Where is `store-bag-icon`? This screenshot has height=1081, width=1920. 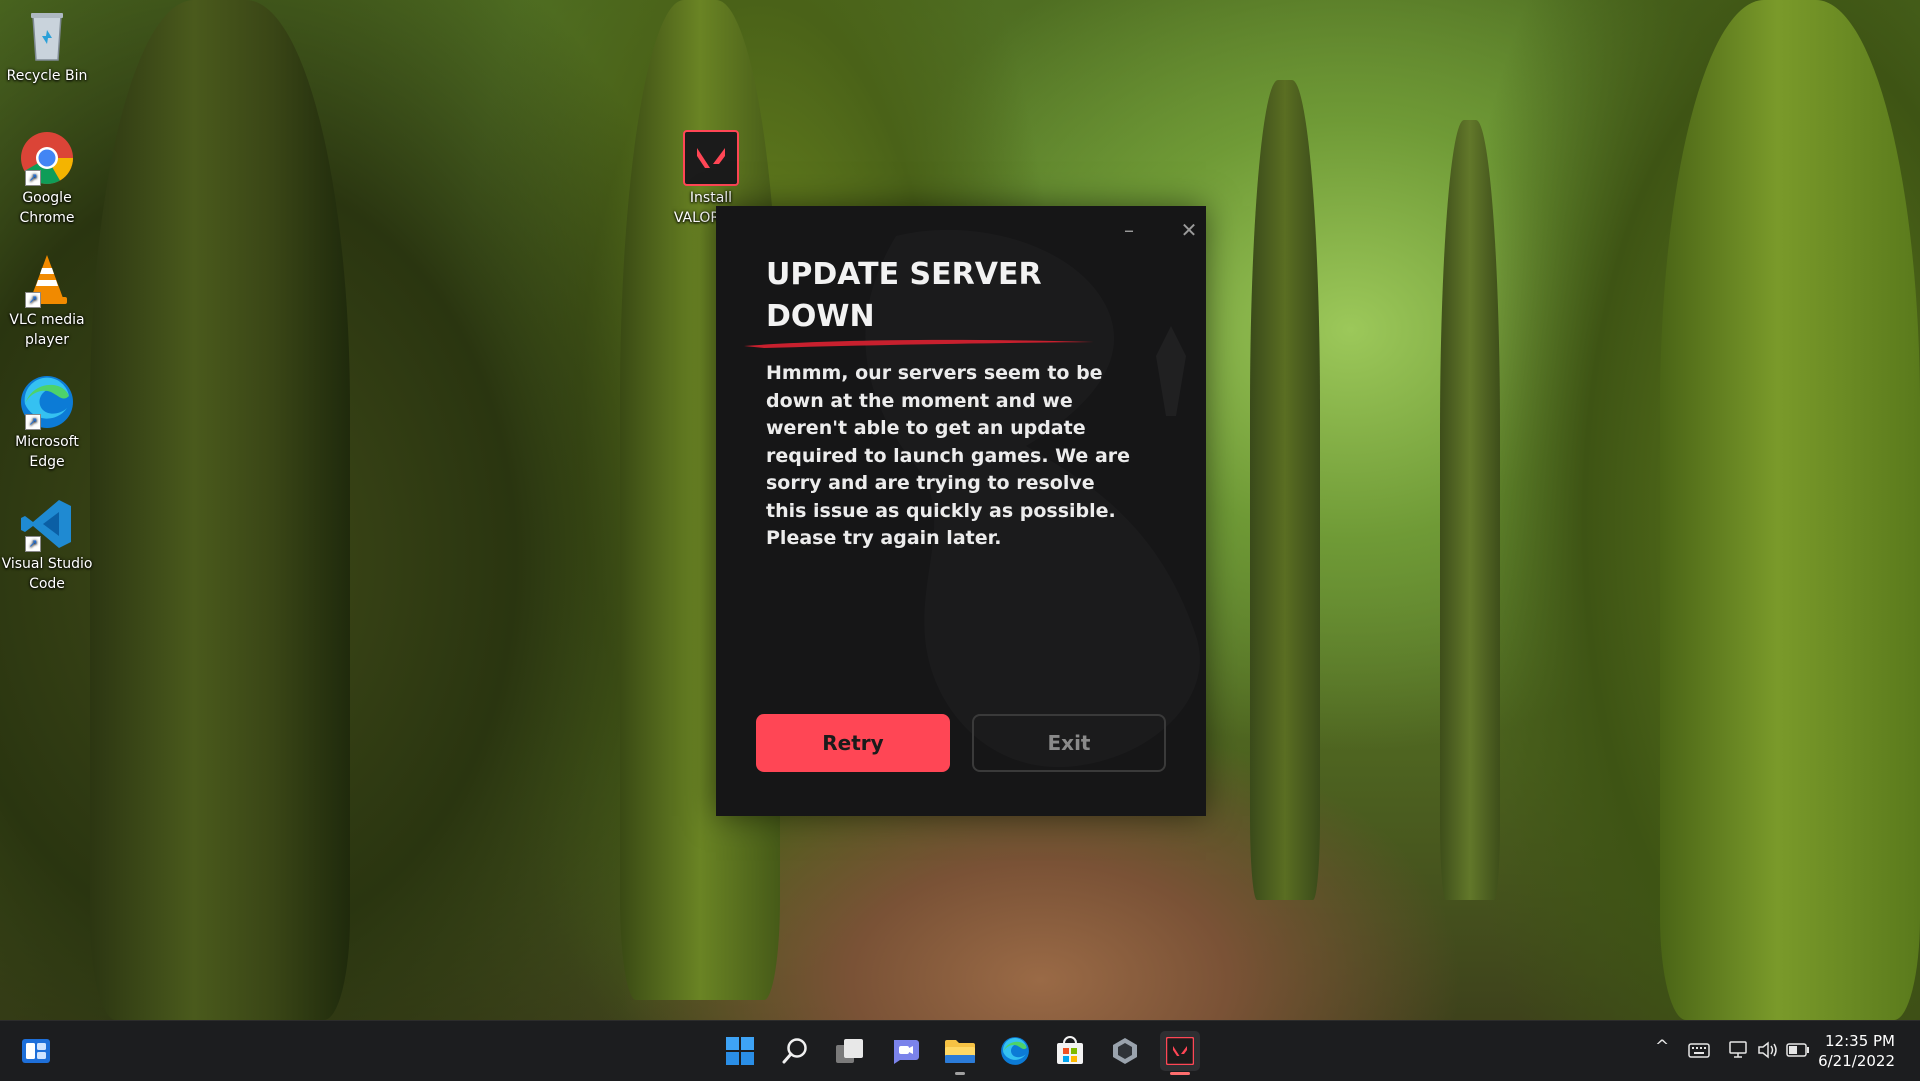 store-bag-icon is located at coordinates (1070, 1050).